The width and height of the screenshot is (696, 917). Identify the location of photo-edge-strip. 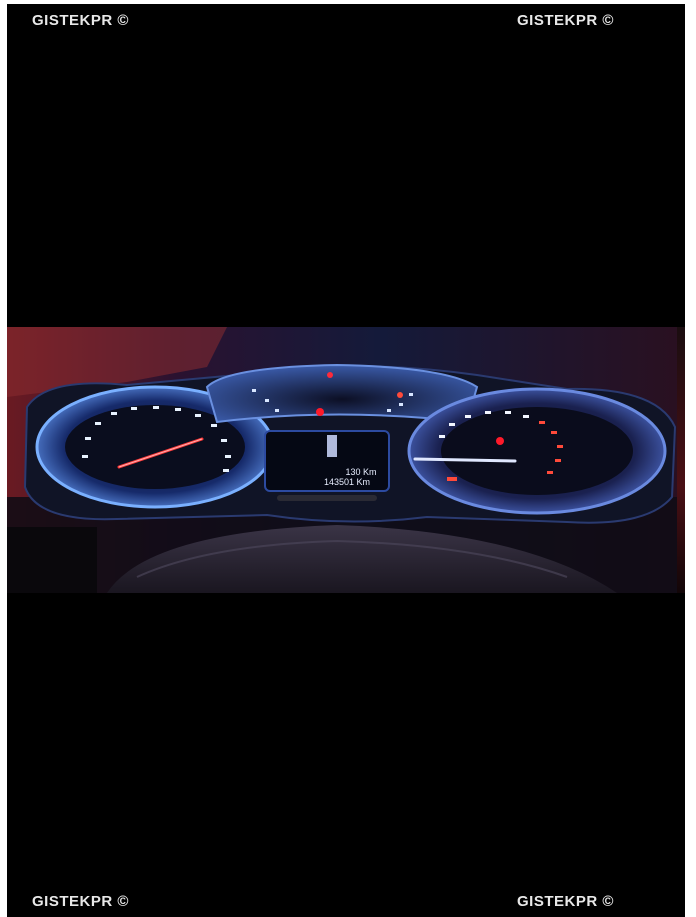
(681, 460).